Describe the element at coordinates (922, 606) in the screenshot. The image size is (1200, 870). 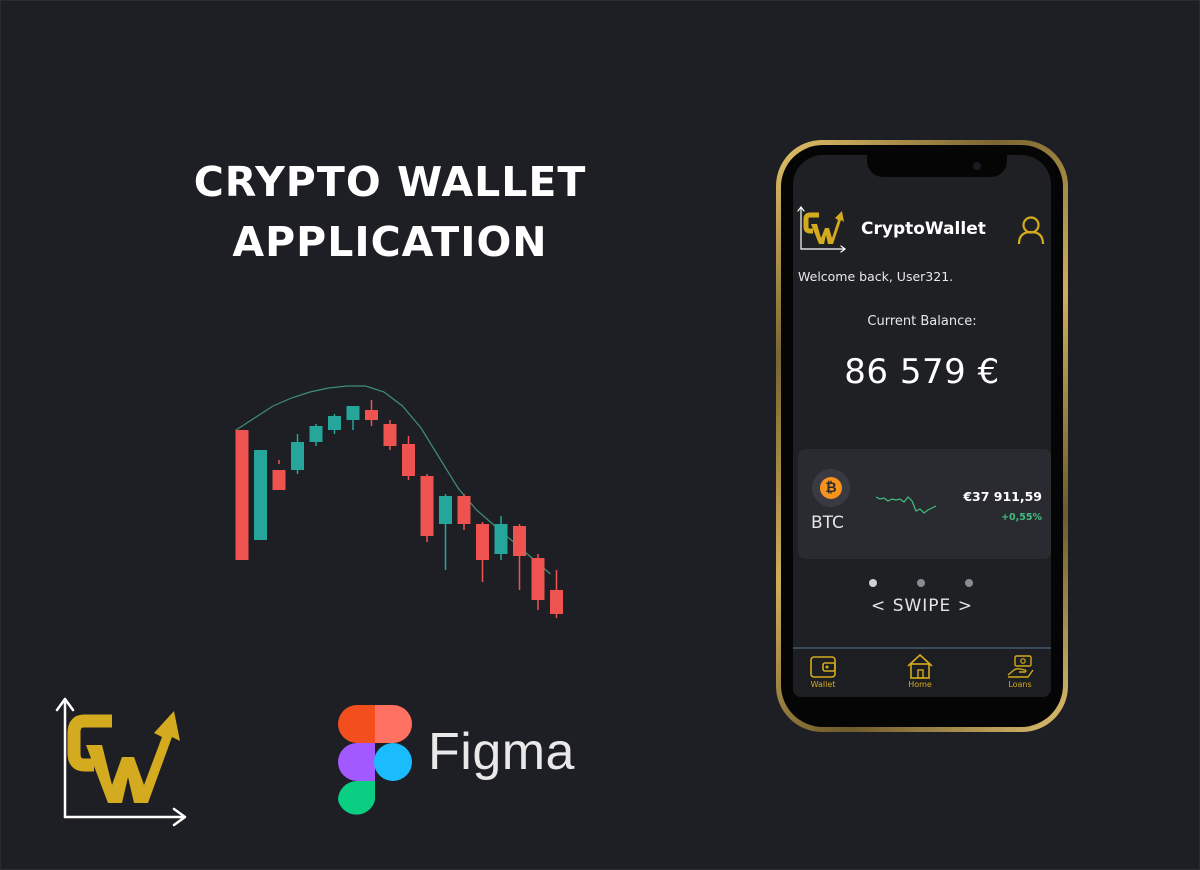
I see `swipe-hint: < SWIPE >` at that location.